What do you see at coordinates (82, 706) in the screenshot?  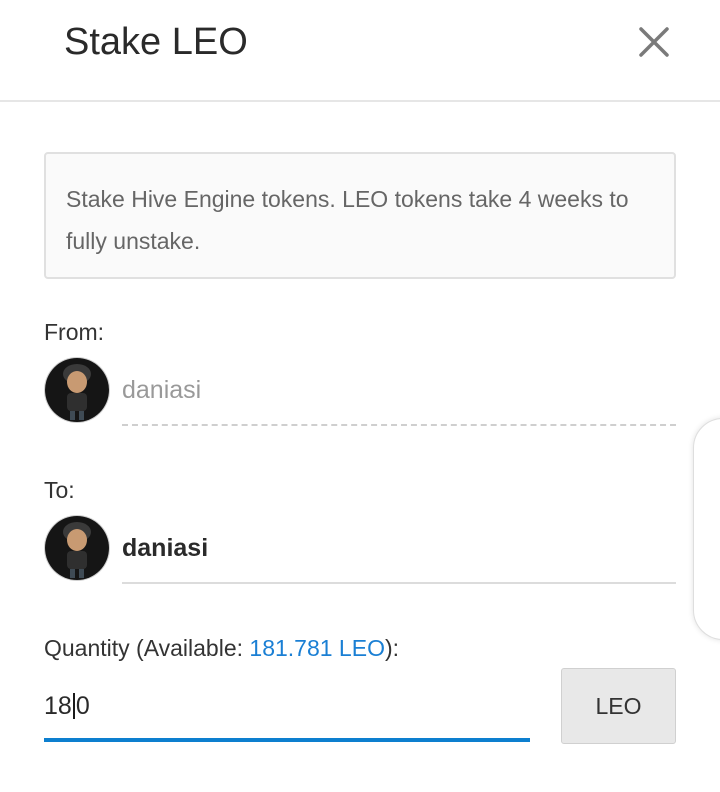 I see `quantity-value-after-caret: 0` at bounding box center [82, 706].